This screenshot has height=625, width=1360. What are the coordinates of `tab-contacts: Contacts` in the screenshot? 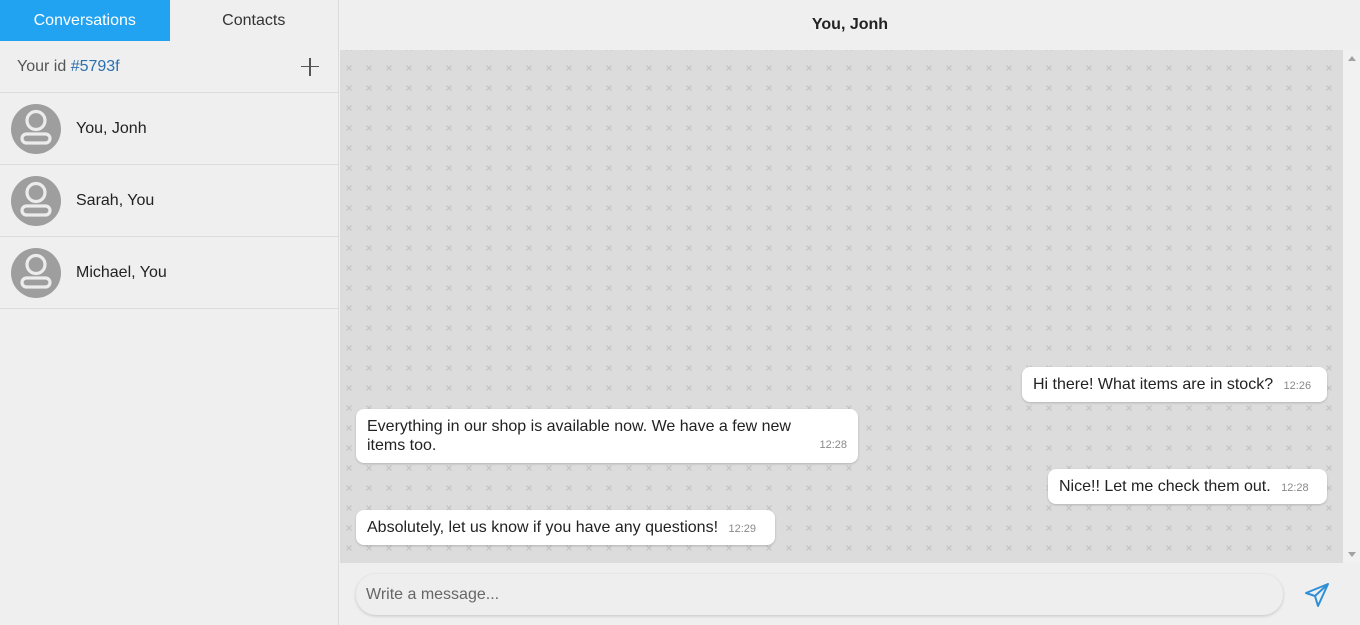 It's located at (253, 20).